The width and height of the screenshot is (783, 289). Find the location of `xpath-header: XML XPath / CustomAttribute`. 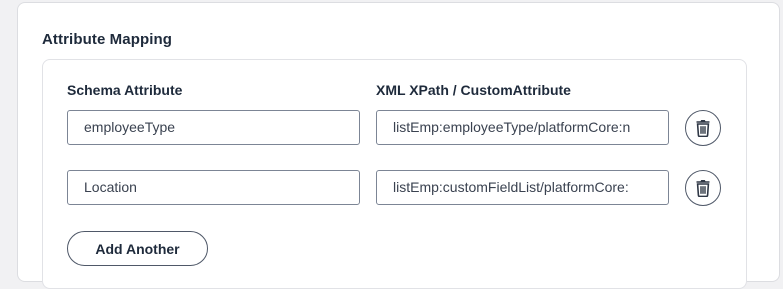

xpath-header: XML XPath / CustomAttribute is located at coordinates (473, 90).